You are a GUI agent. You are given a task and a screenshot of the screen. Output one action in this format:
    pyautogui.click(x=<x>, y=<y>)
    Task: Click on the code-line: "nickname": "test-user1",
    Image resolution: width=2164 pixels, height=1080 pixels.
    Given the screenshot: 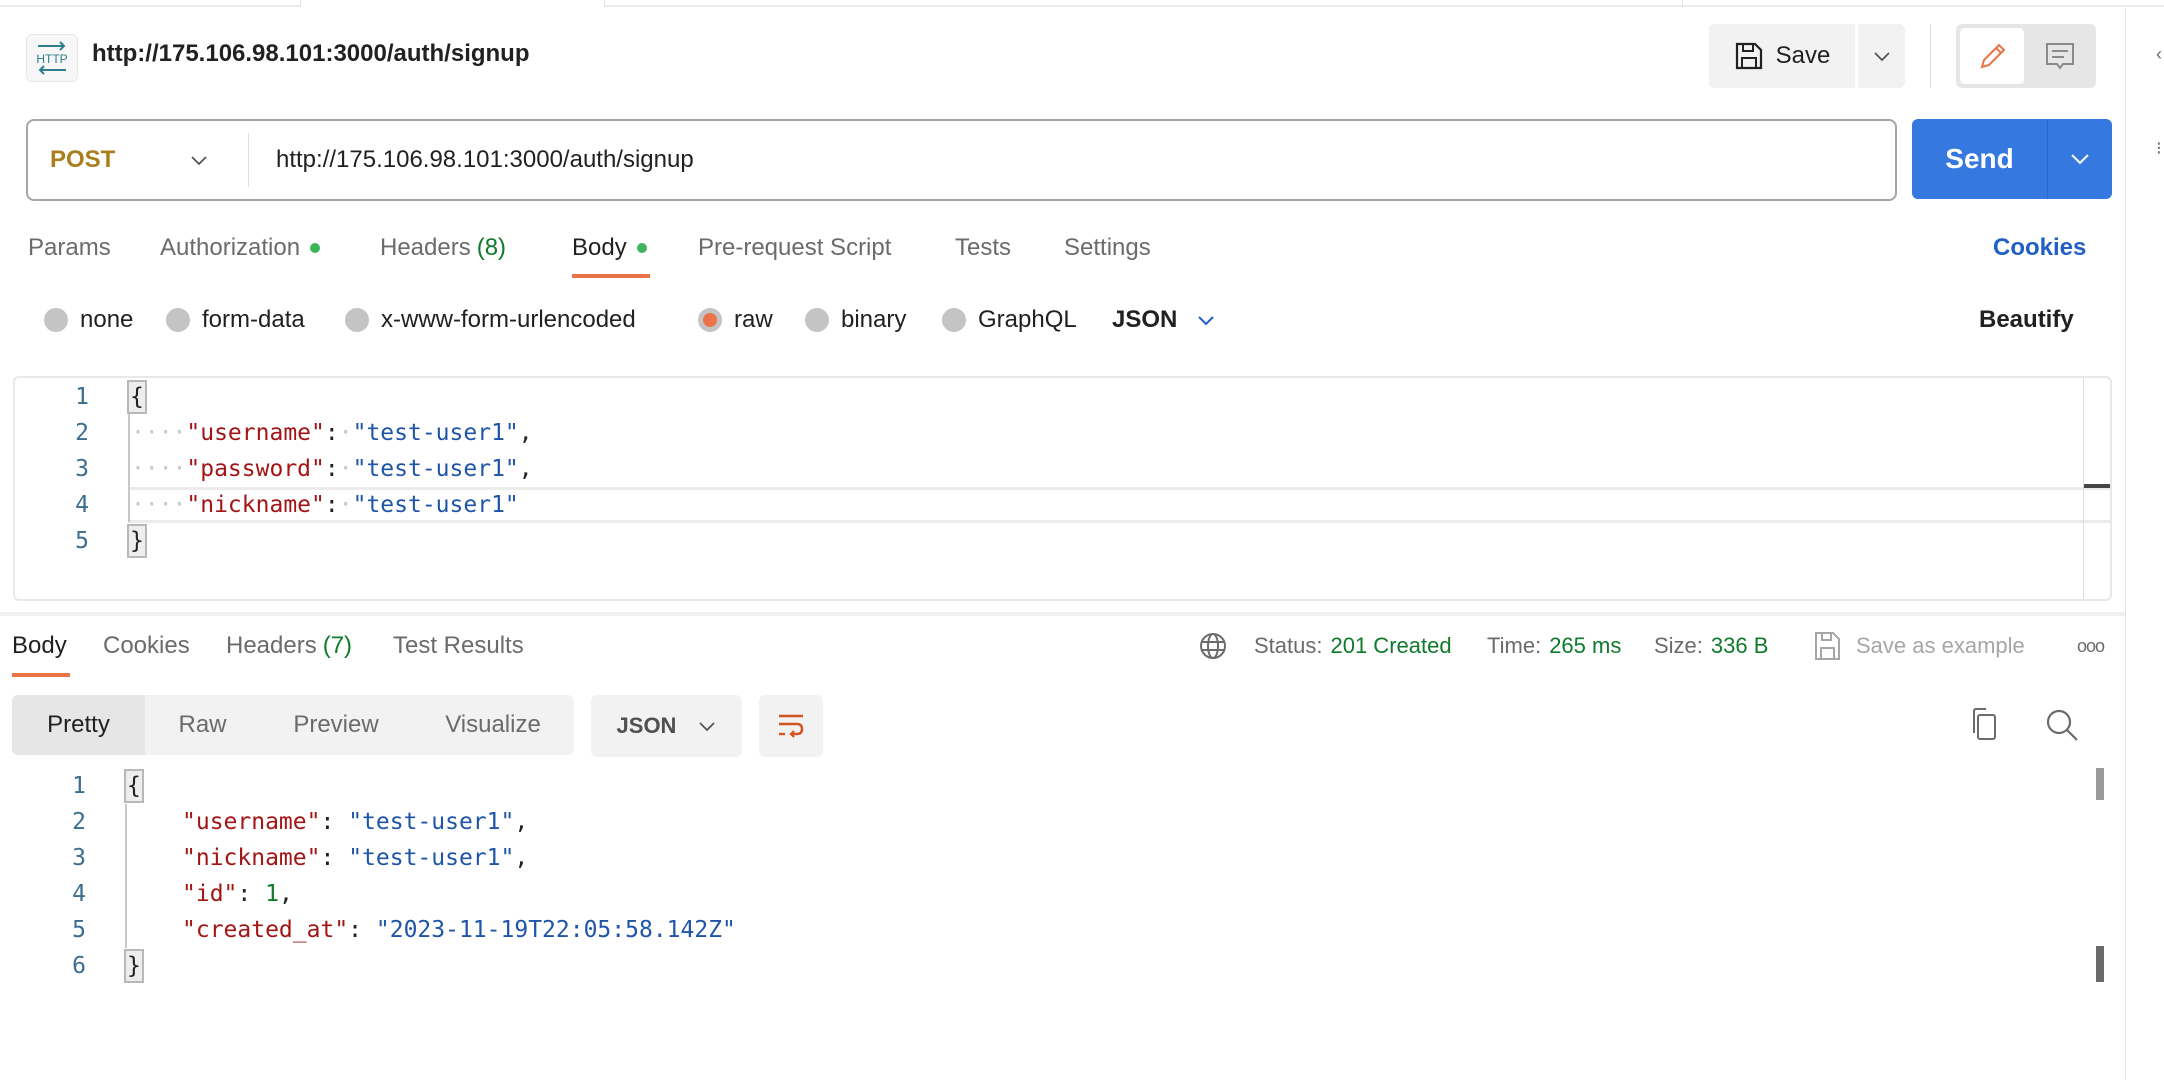 What is the action you would take?
    pyautogui.click(x=355, y=858)
    